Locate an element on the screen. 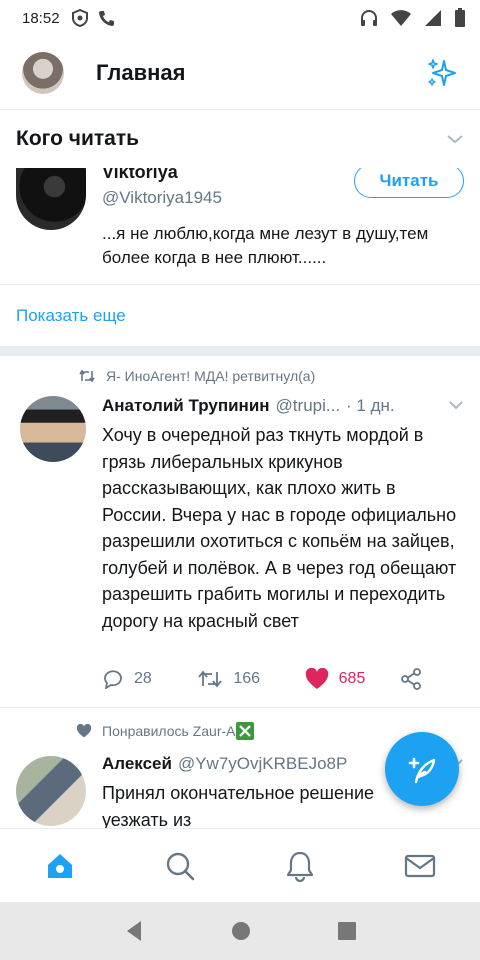 The image size is (480, 960). shield-icon is located at coordinates (79, 18).